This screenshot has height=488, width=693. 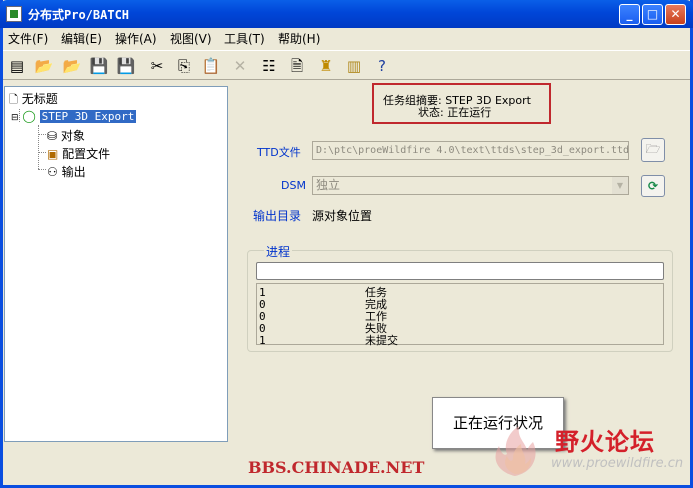 I want to click on app-icon, so click(x=14, y=14).